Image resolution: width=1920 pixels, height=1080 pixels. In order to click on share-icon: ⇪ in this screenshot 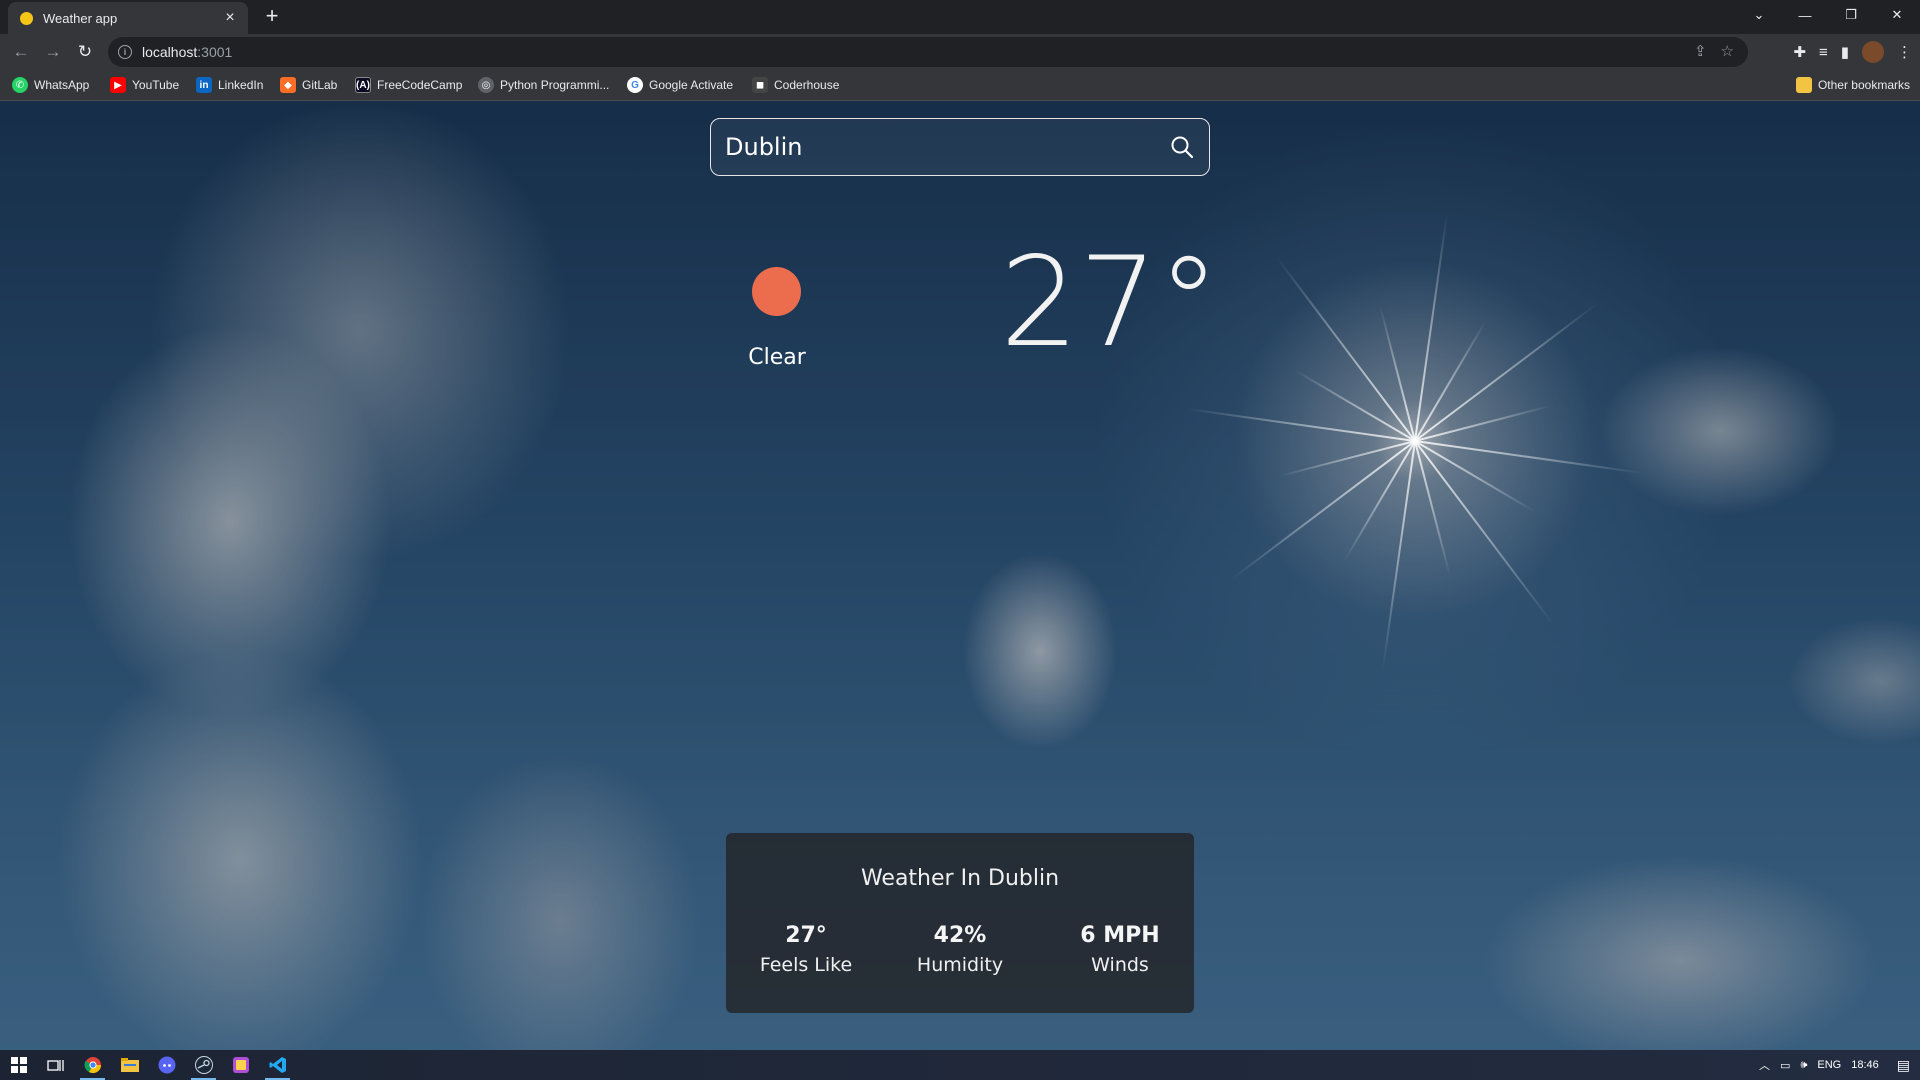, I will do `click(1700, 51)`.